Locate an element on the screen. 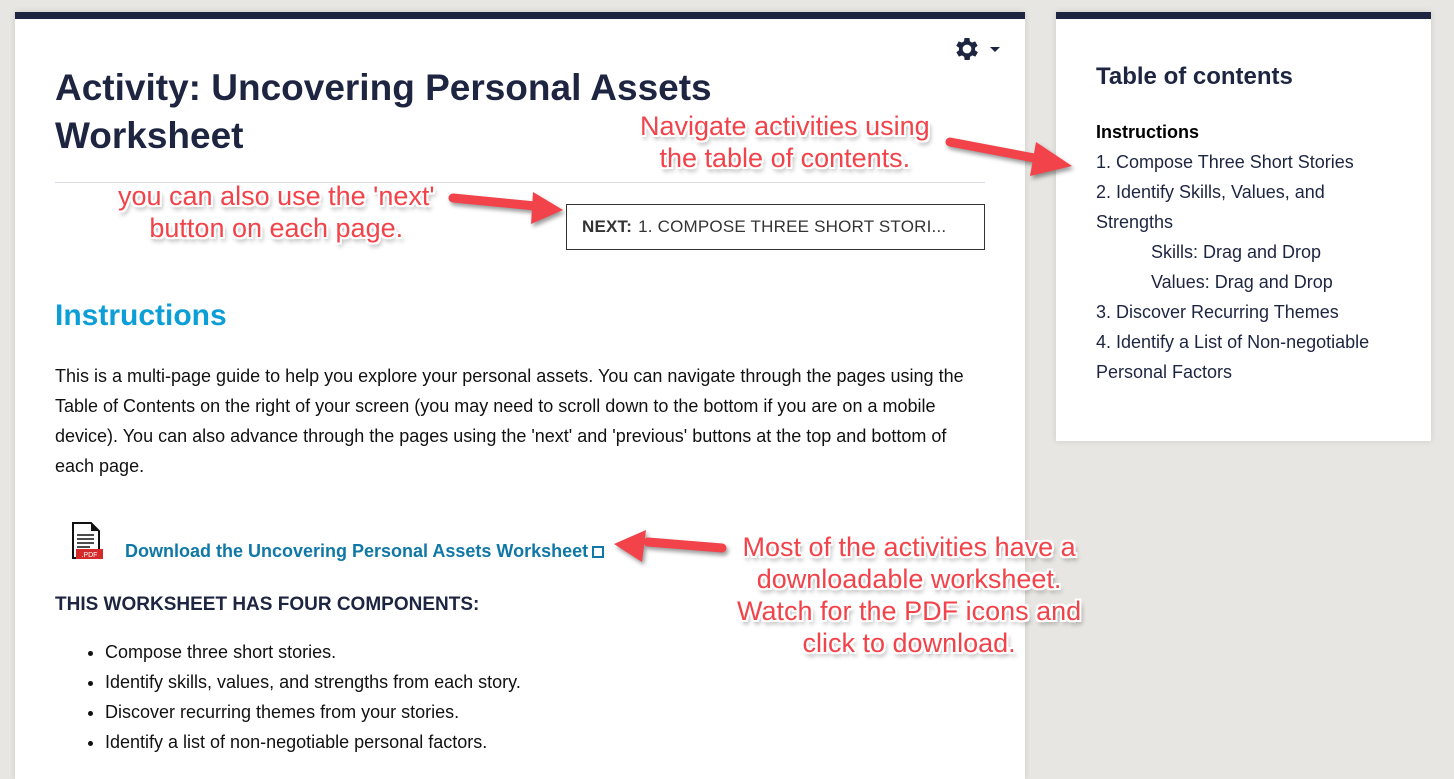  settings-menu-button is located at coordinates (976, 49).